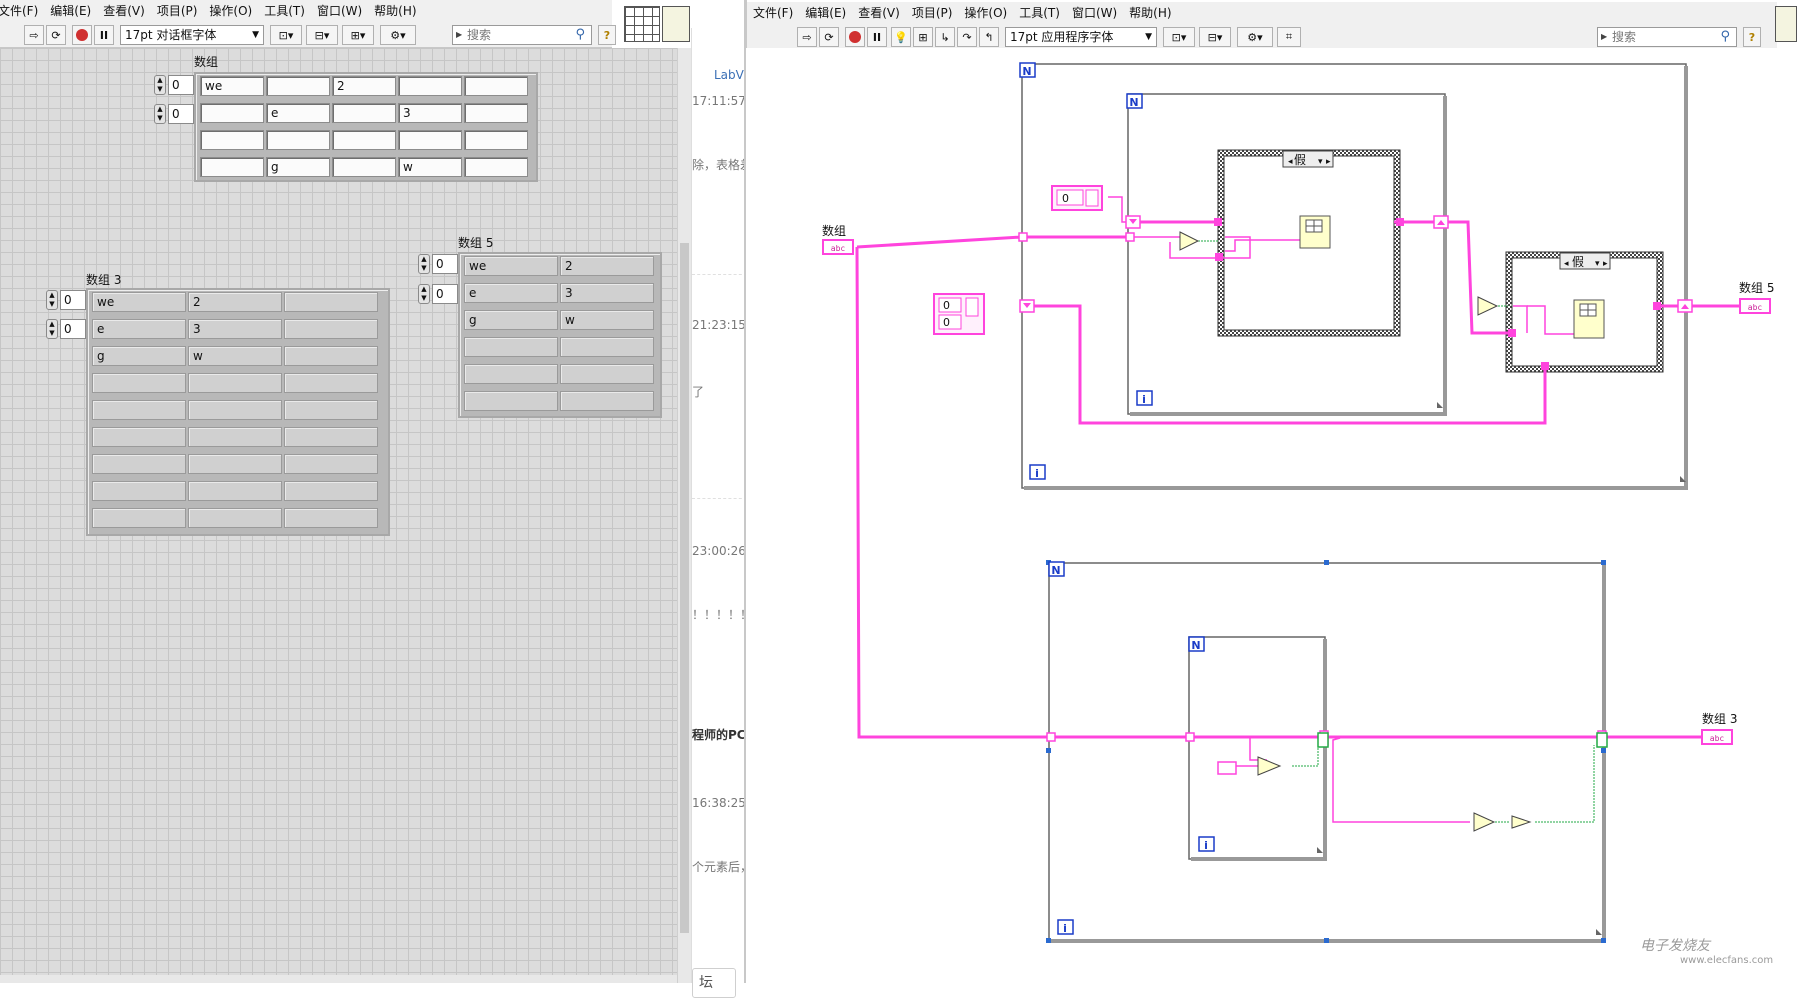 This screenshot has height=998, width=1797. Describe the element at coordinates (1081, 37) in the screenshot. I see `bd-font-select: 17pt 应用程序字体 ▼` at that location.